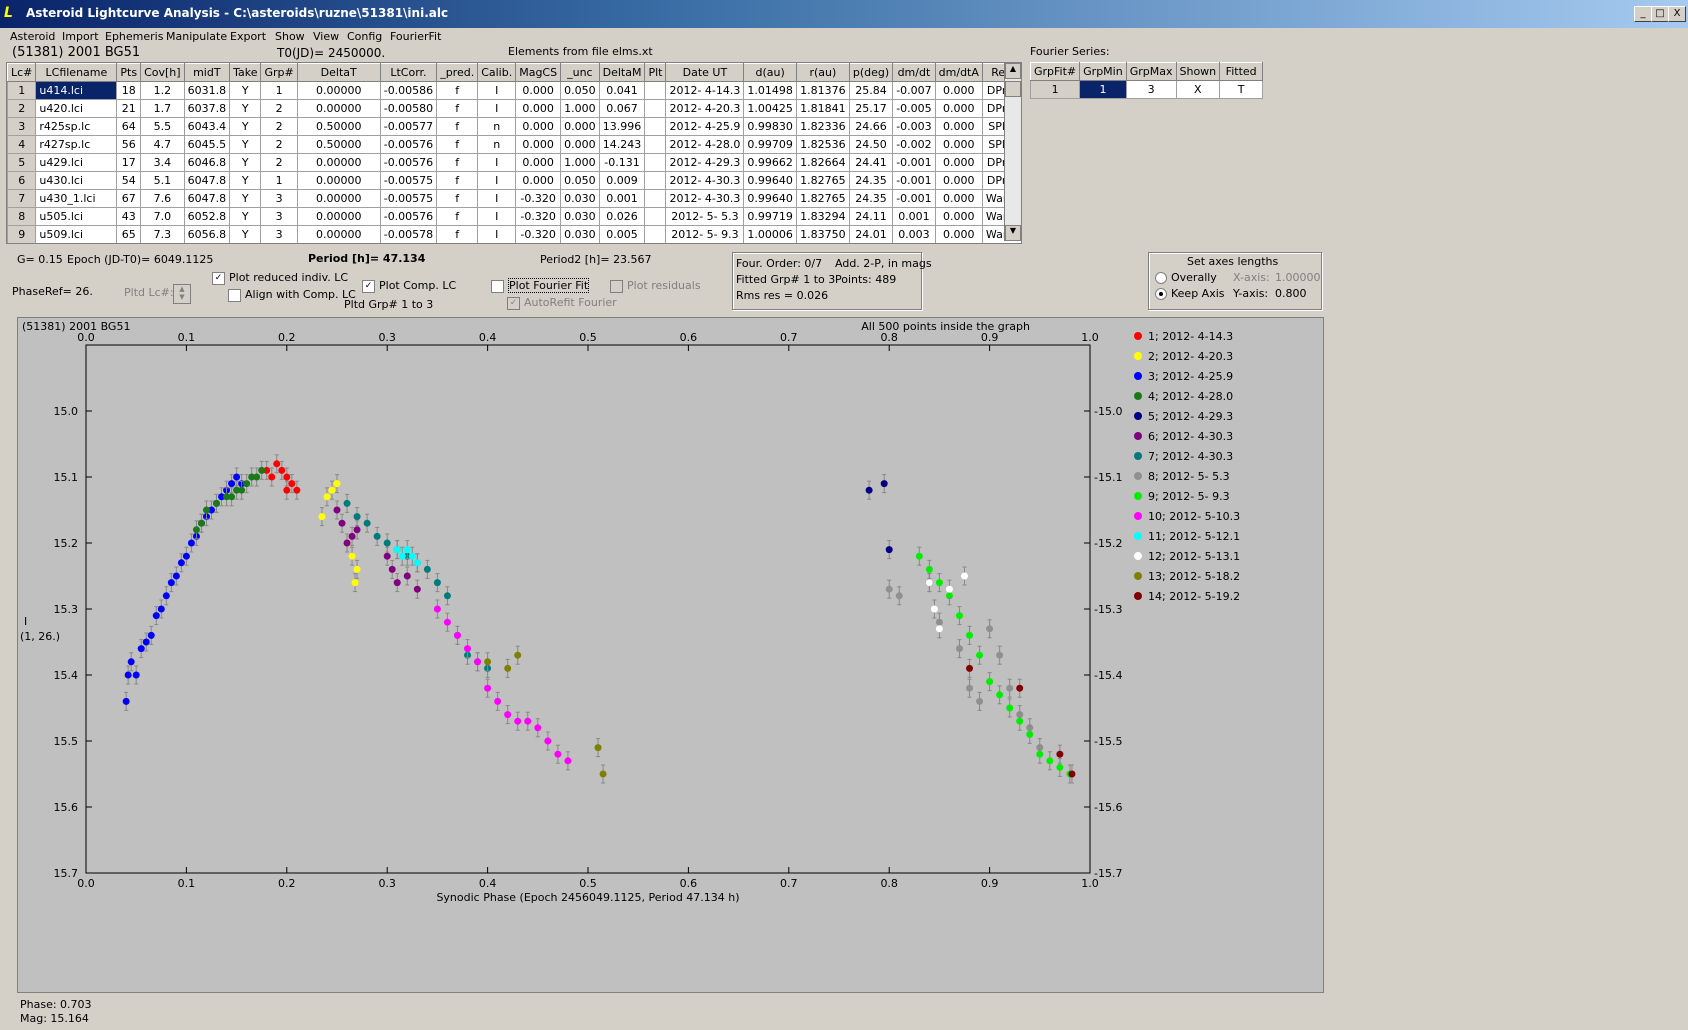 This screenshot has height=1030, width=1688. What do you see at coordinates (580, 198) in the screenshot?
I see `table-cell: 0.030` at bounding box center [580, 198].